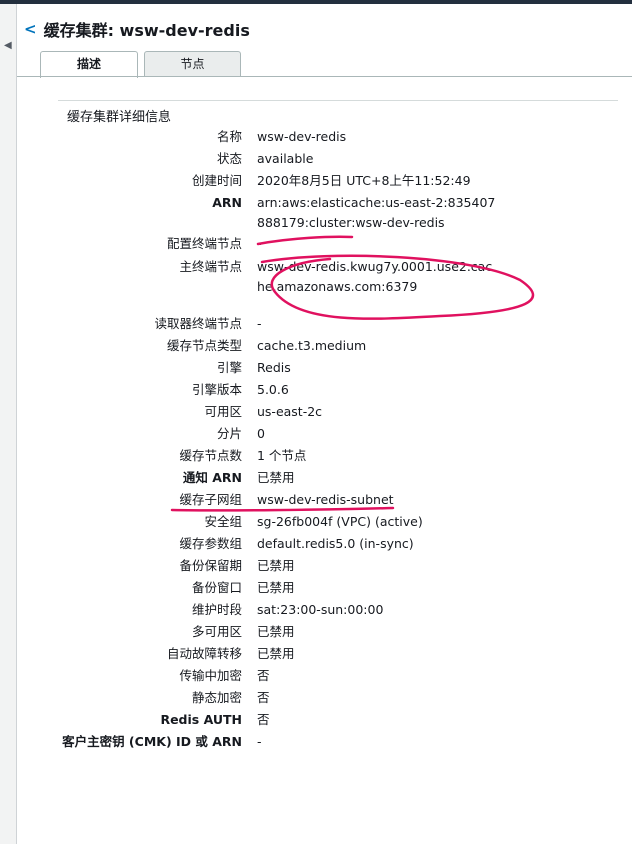 This screenshot has width=632, height=844. Describe the element at coordinates (204, 653) in the screenshot. I see `detail-label: 自动故障转移` at that location.